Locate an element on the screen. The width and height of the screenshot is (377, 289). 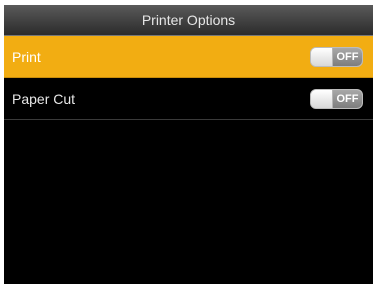
title-bar: Printer Options is located at coordinates (188, 20).